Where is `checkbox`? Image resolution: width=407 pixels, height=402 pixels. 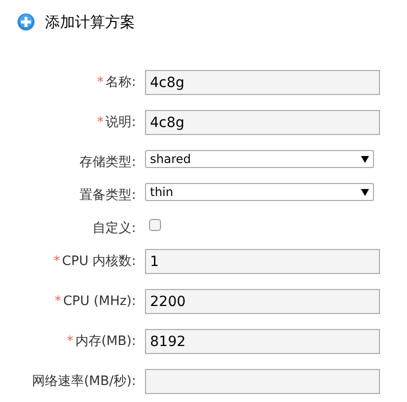 checkbox is located at coordinates (155, 225).